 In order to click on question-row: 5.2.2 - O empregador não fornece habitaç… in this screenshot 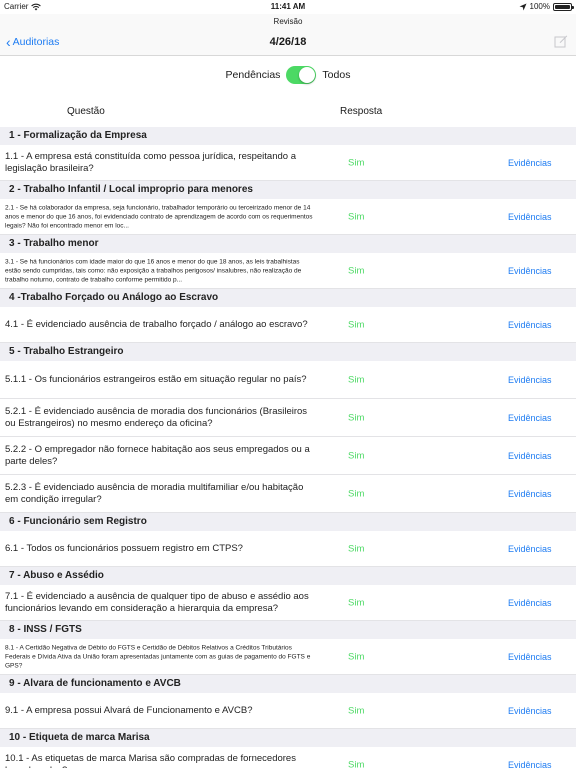, I will do `click(288, 456)`.